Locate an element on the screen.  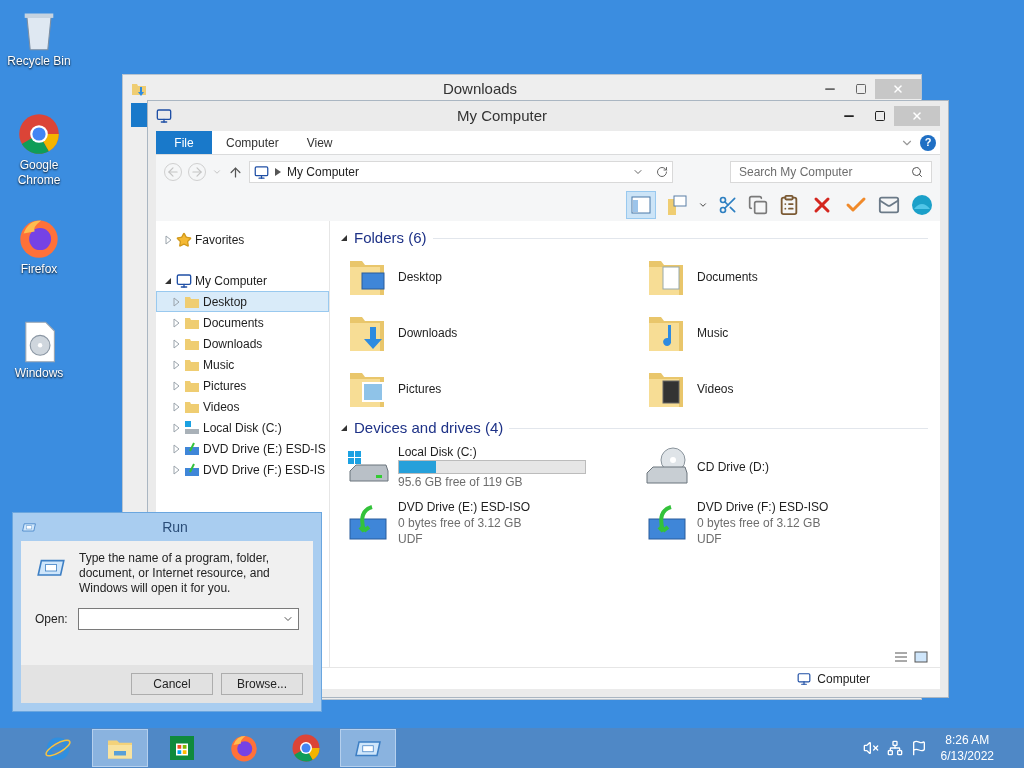
dropdown-icon is located at coordinates (703, 205).